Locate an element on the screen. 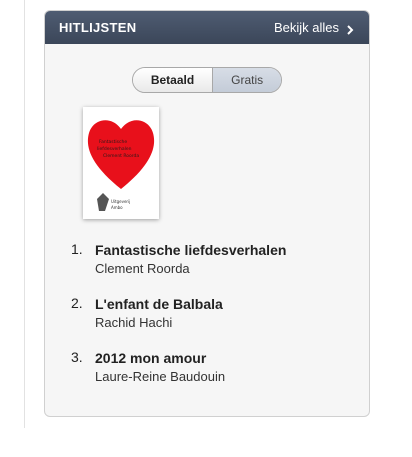 The height and width of the screenshot is (457, 412). tab-paid: Betaald is located at coordinates (172, 80).